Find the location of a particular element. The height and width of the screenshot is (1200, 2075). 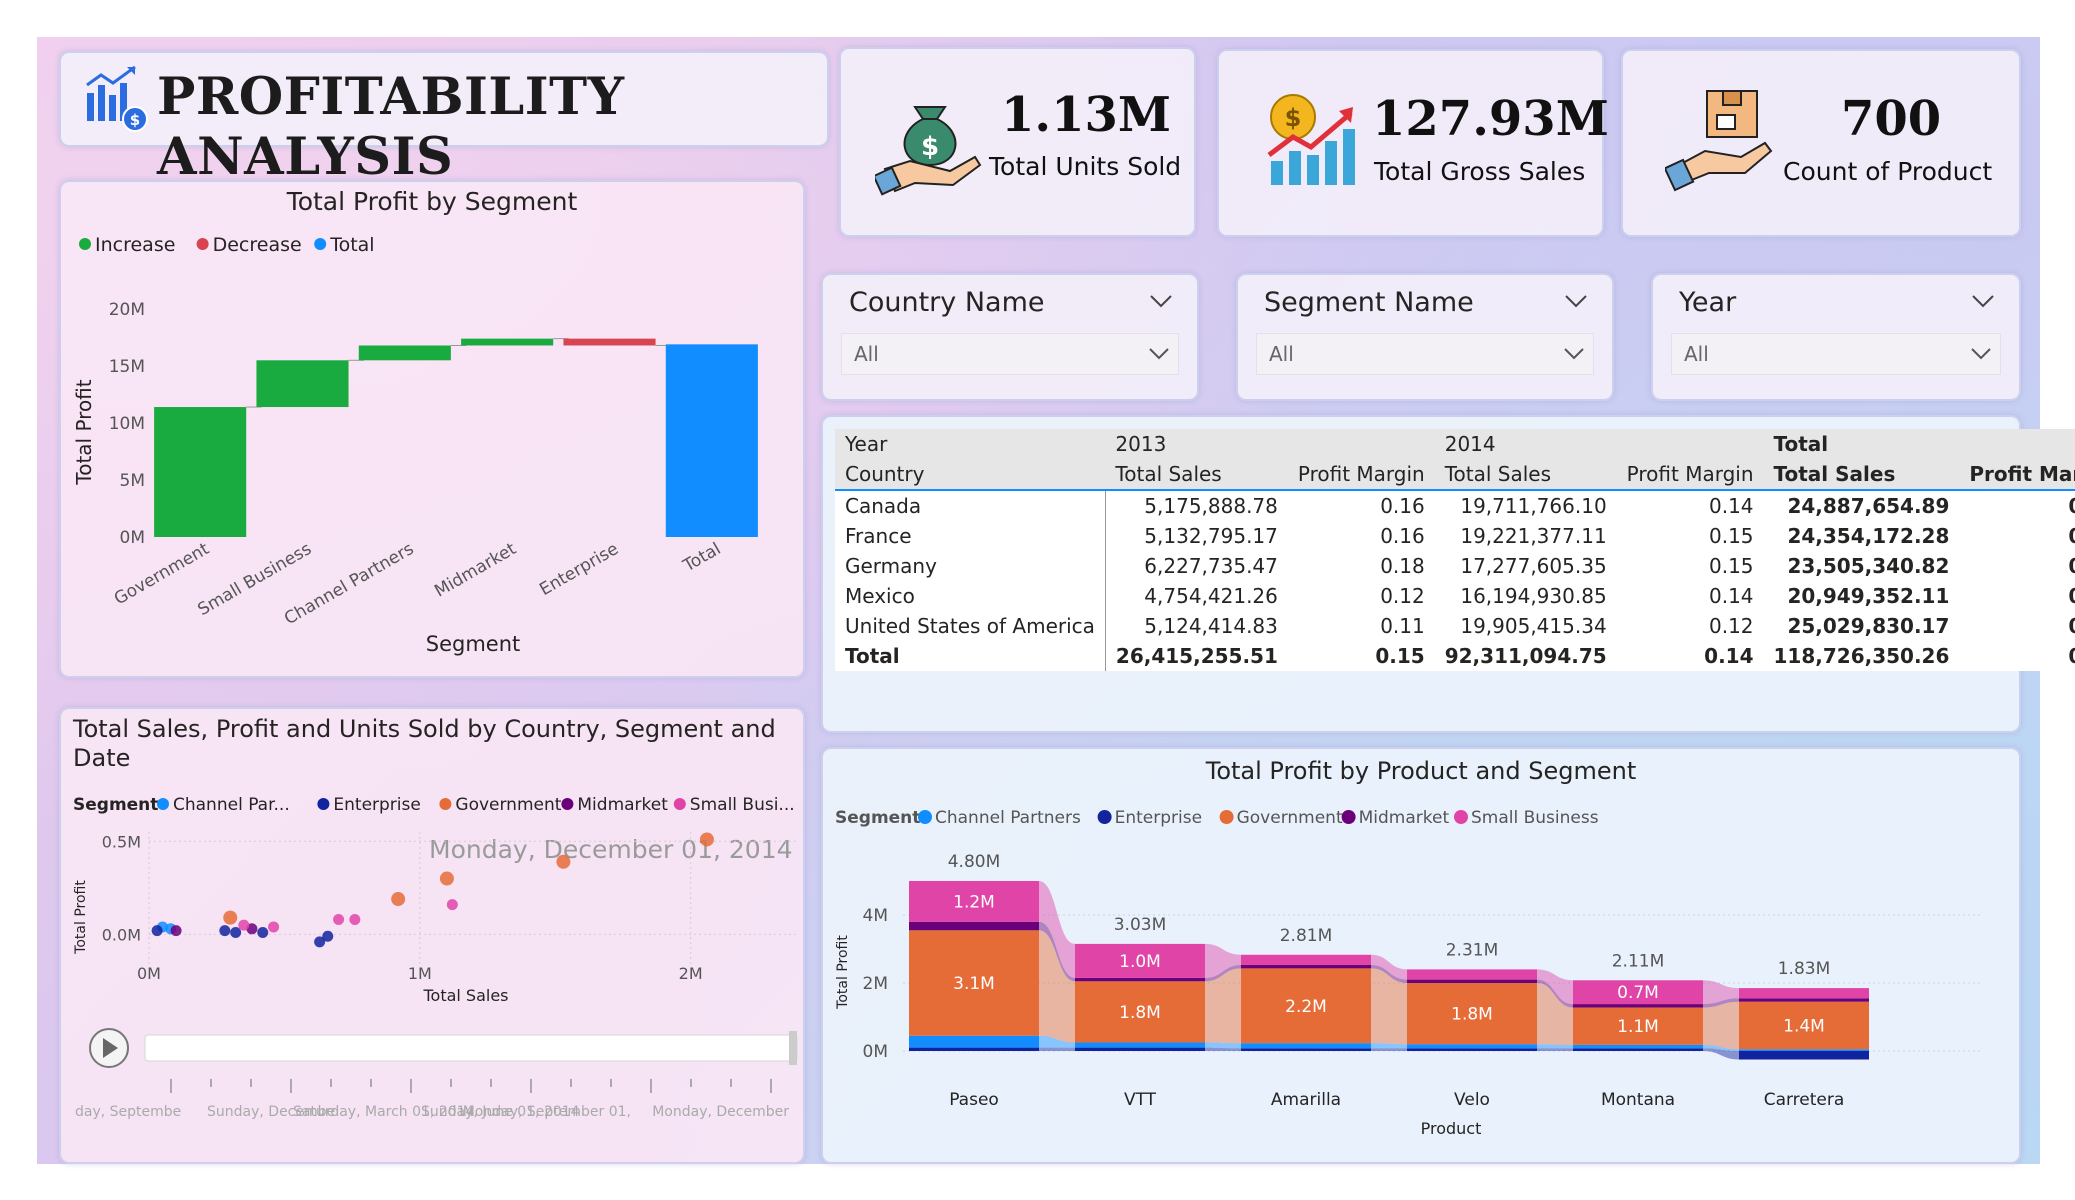

slicer-year: Year All is located at coordinates (1836, 337).